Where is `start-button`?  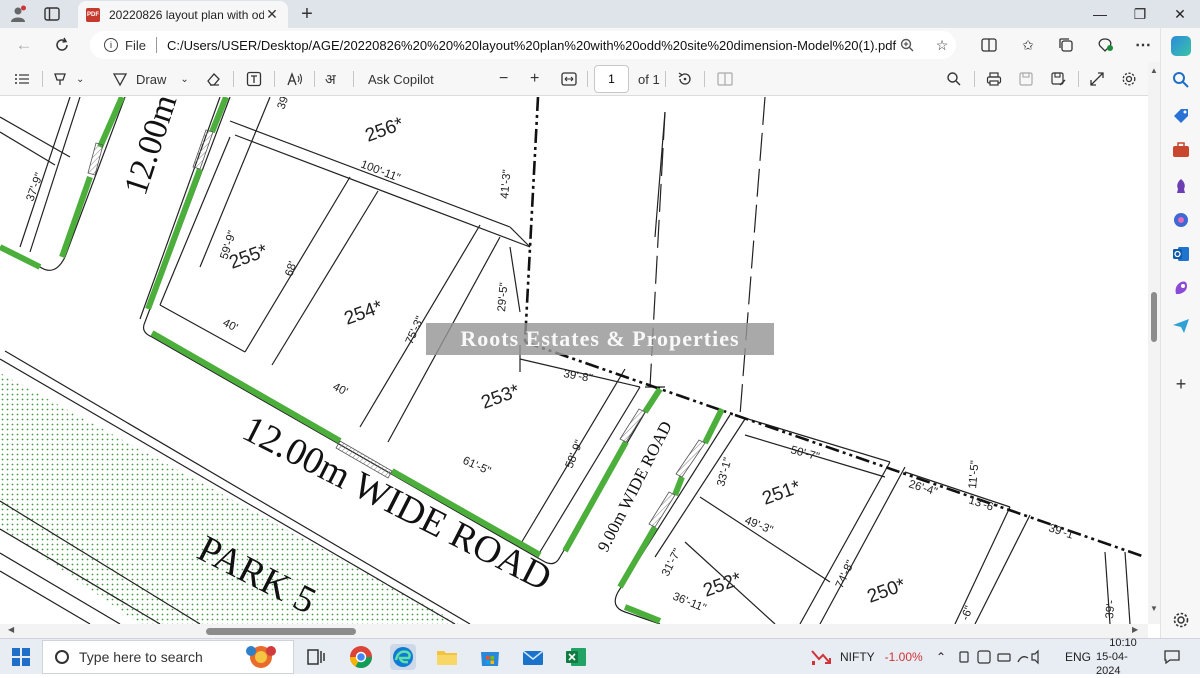
start-button is located at coordinates (21, 657).